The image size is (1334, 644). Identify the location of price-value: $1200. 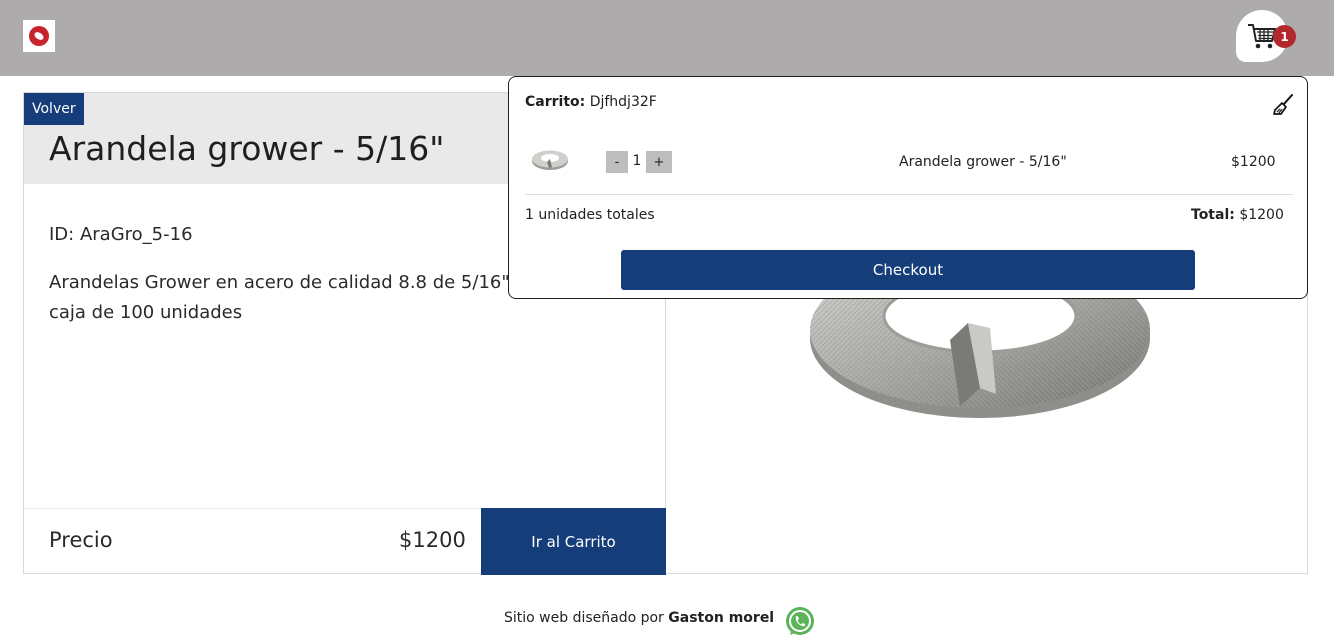
(432, 540).